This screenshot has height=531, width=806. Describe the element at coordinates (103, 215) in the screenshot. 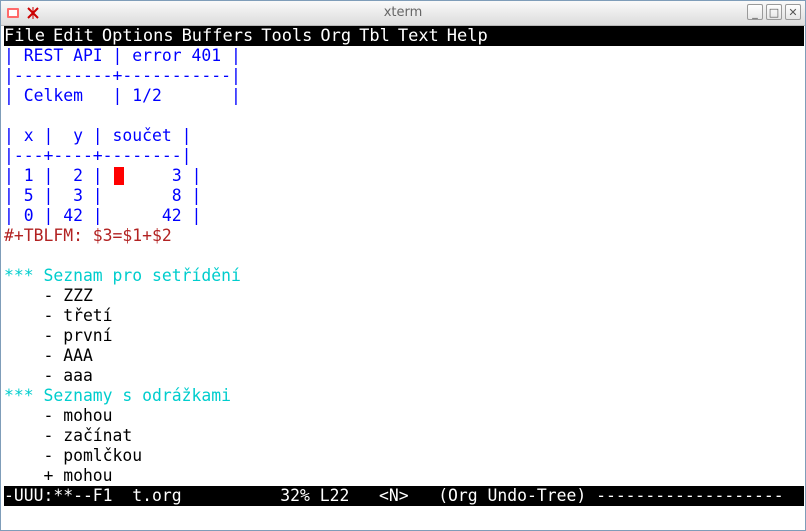

I see `table2-row3: | 0 | 42 | 42 |` at that location.